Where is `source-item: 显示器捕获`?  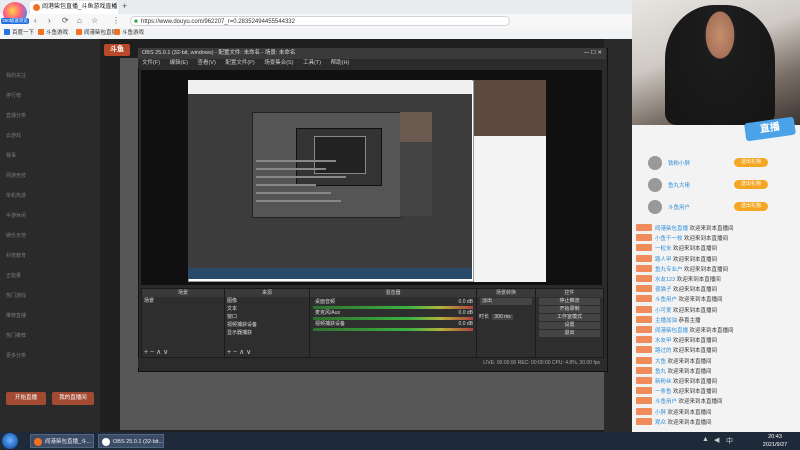 source-item: 显示器捕获 is located at coordinates (267, 333).